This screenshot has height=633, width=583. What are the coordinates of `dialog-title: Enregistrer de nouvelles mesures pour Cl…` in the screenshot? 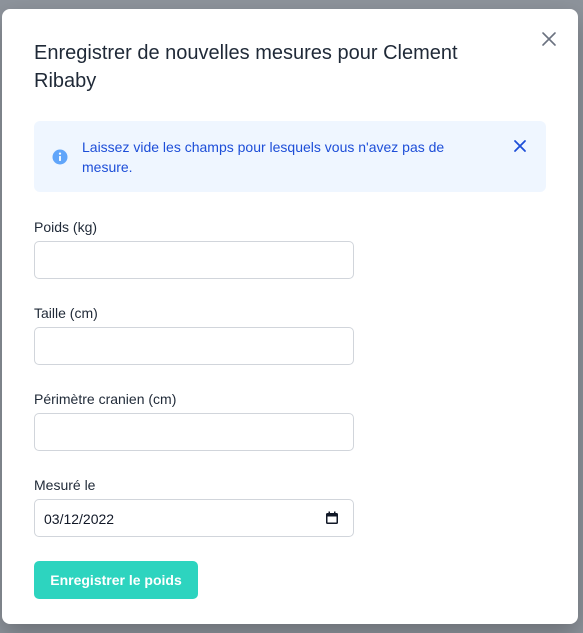 It's located at (246, 67).